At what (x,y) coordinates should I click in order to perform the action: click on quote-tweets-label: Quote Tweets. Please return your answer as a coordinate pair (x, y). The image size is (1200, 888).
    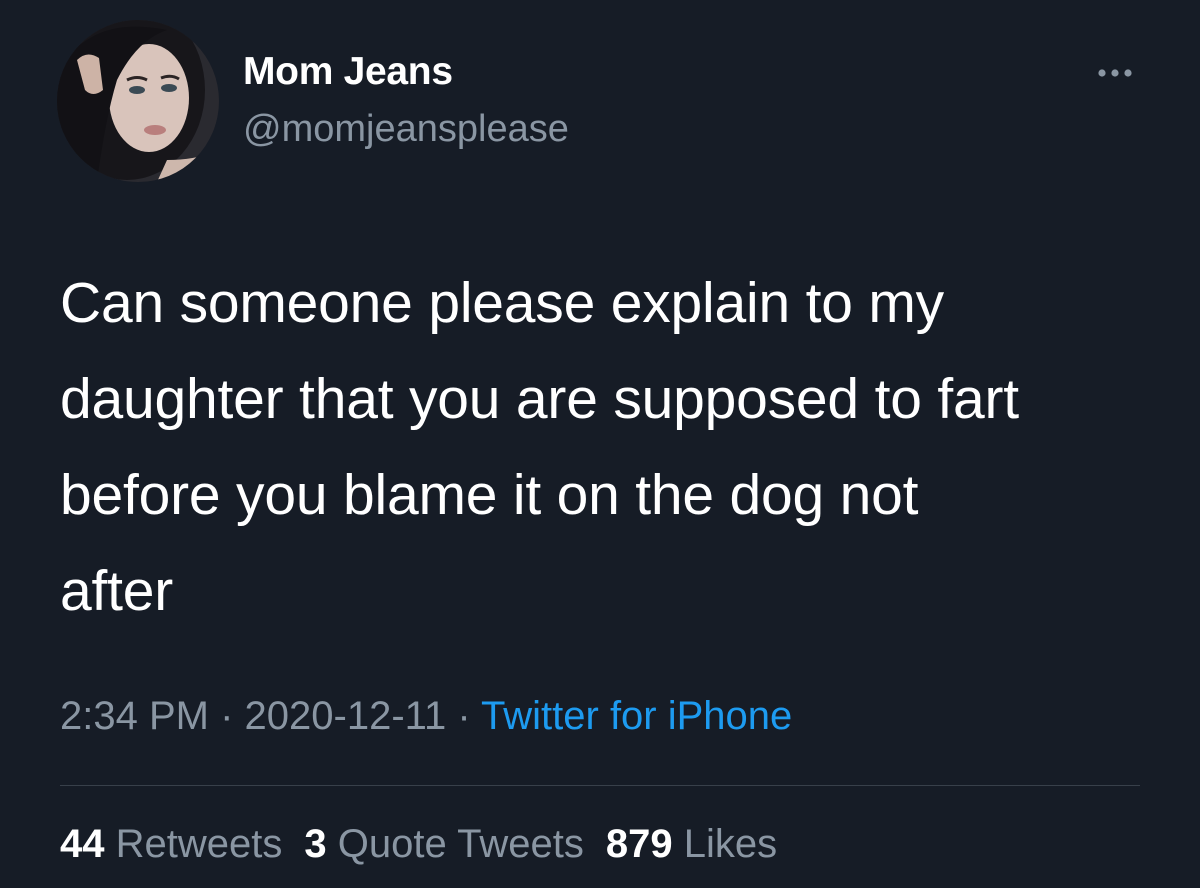
    Looking at the image, I should click on (460, 844).